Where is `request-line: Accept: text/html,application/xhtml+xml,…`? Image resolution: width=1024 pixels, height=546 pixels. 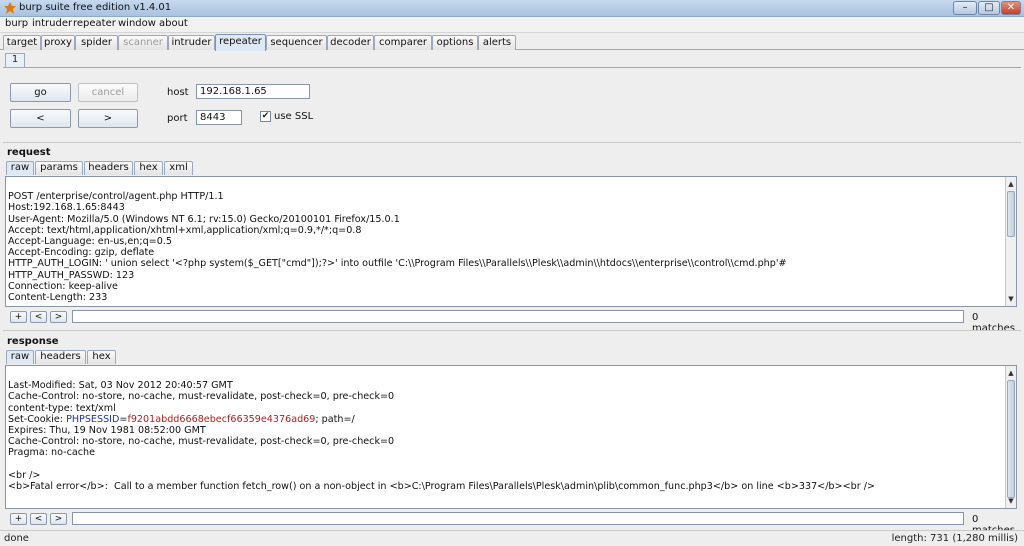 request-line: Accept: text/html,application/xhtml+xml,… is located at coordinates (185, 230).